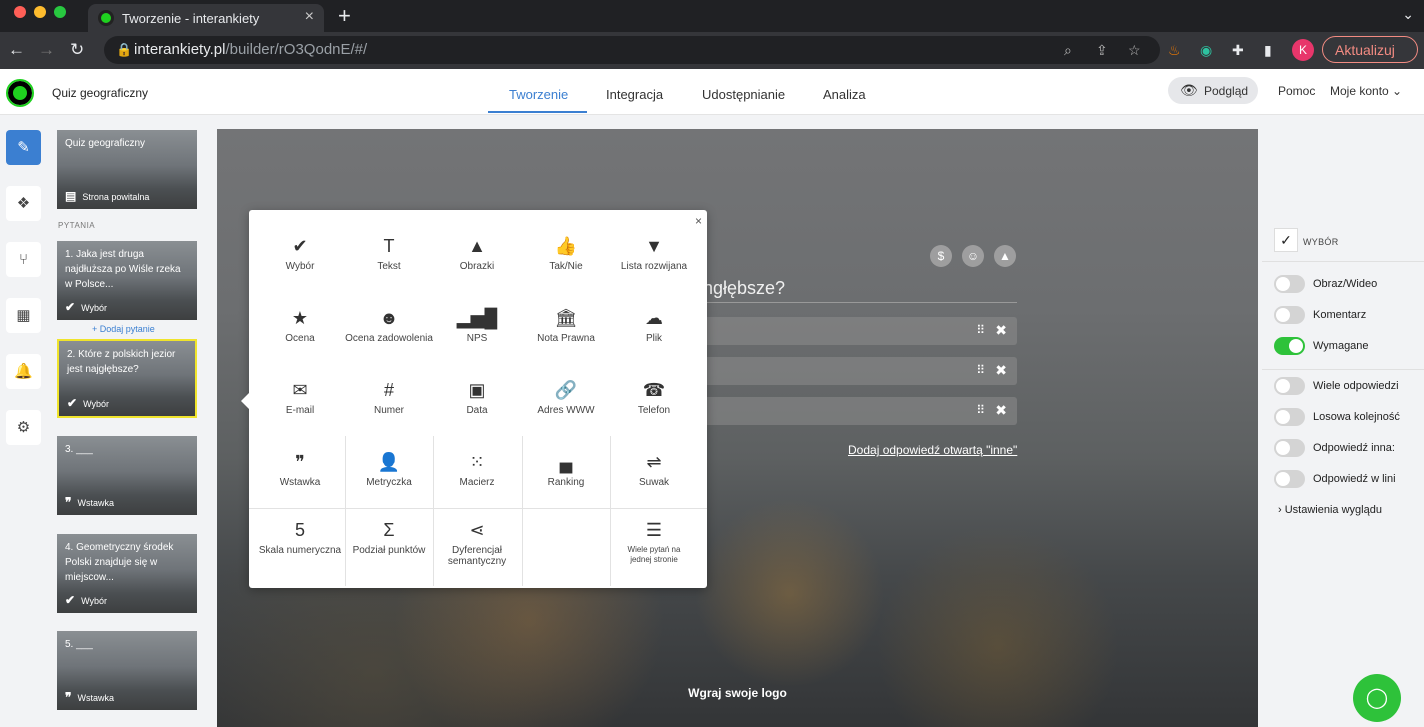 Image resolution: width=1424 pixels, height=727 pixels. What do you see at coordinates (743, 94) in the screenshot?
I see `tab-udostepnianie: Udostępnianie` at bounding box center [743, 94].